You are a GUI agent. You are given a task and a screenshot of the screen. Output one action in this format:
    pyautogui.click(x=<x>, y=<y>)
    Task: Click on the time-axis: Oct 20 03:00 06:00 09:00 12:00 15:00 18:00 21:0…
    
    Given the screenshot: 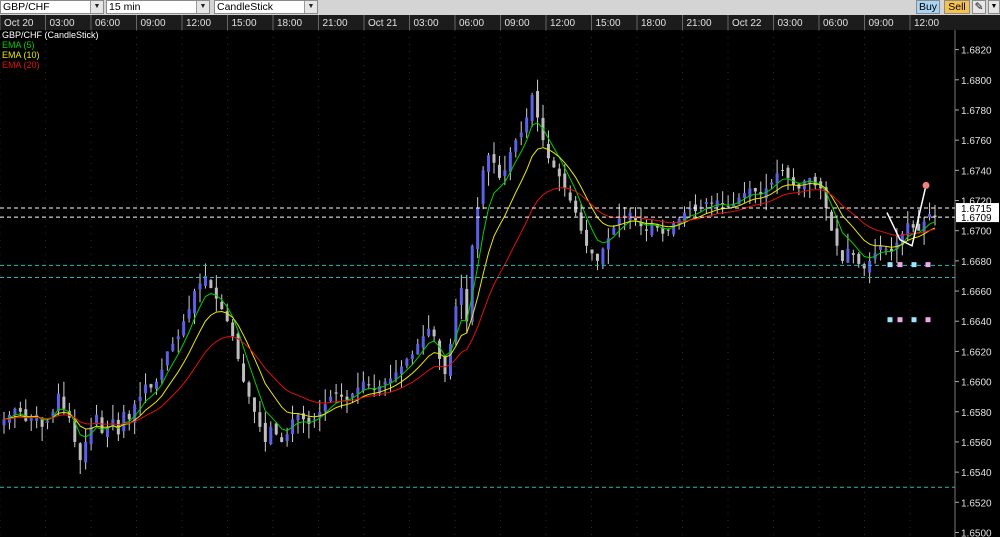 What is the action you would take?
    pyautogui.click(x=500, y=22)
    